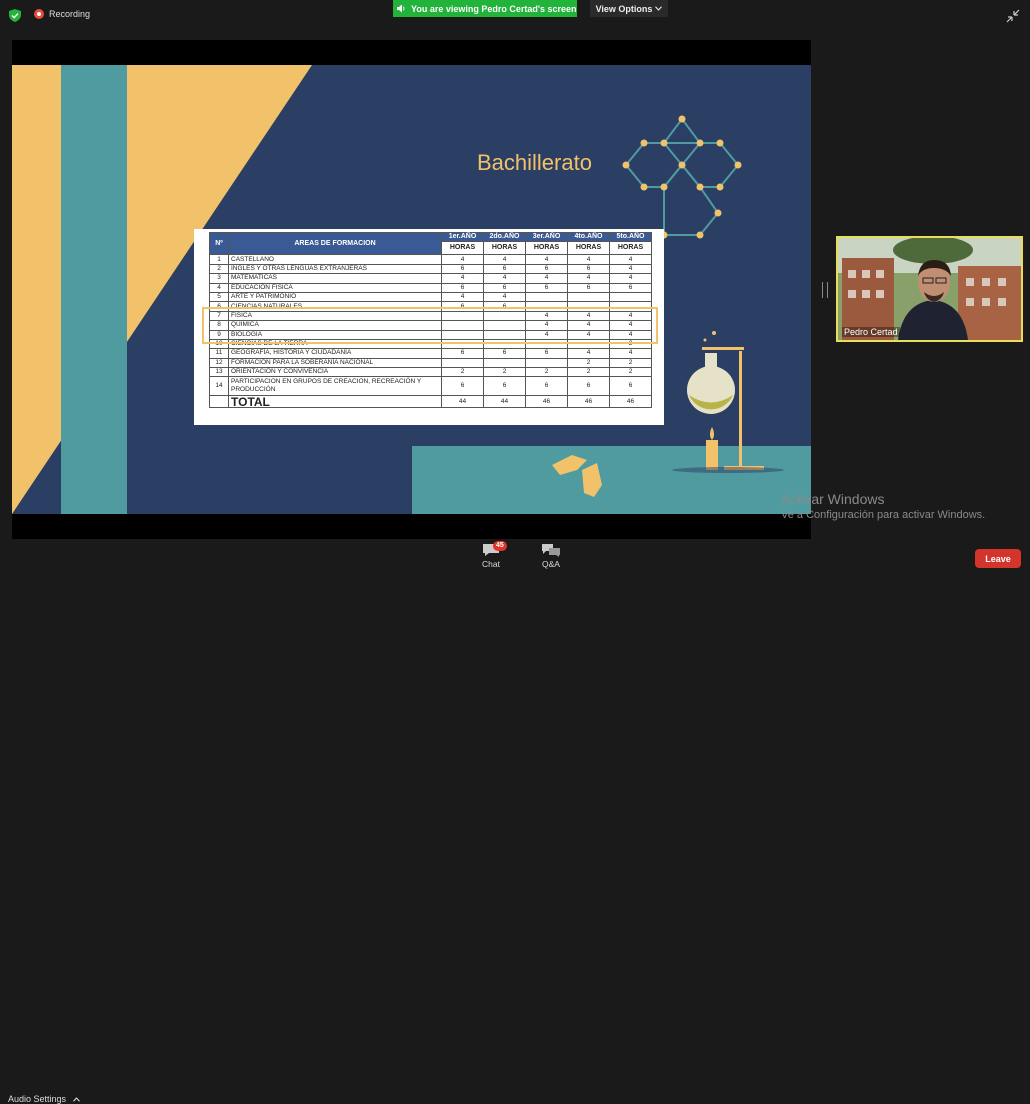 The image size is (1030, 1104). Describe the element at coordinates (462, 237) in the screenshot. I see `header-year: 1er.AÑO` at that location.